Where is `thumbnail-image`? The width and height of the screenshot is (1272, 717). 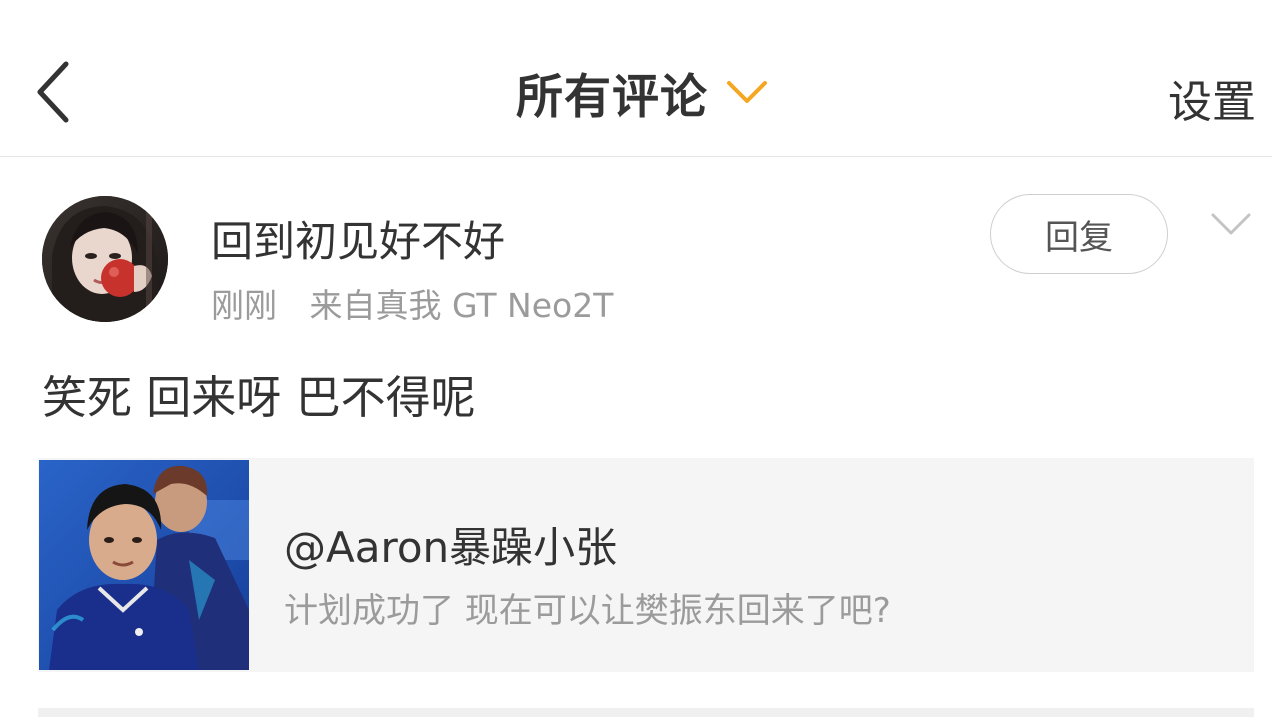 thumbnail-image is located at coordinates (144, 565).